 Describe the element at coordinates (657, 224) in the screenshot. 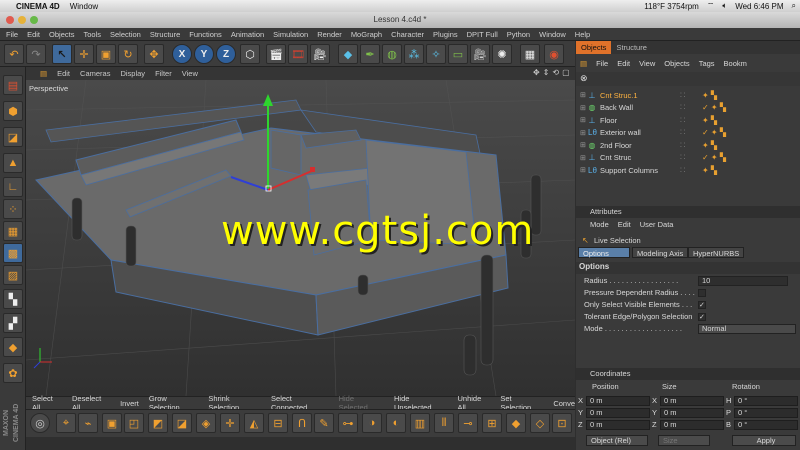

I see `attr-menu-user-data: User Data` at that location.